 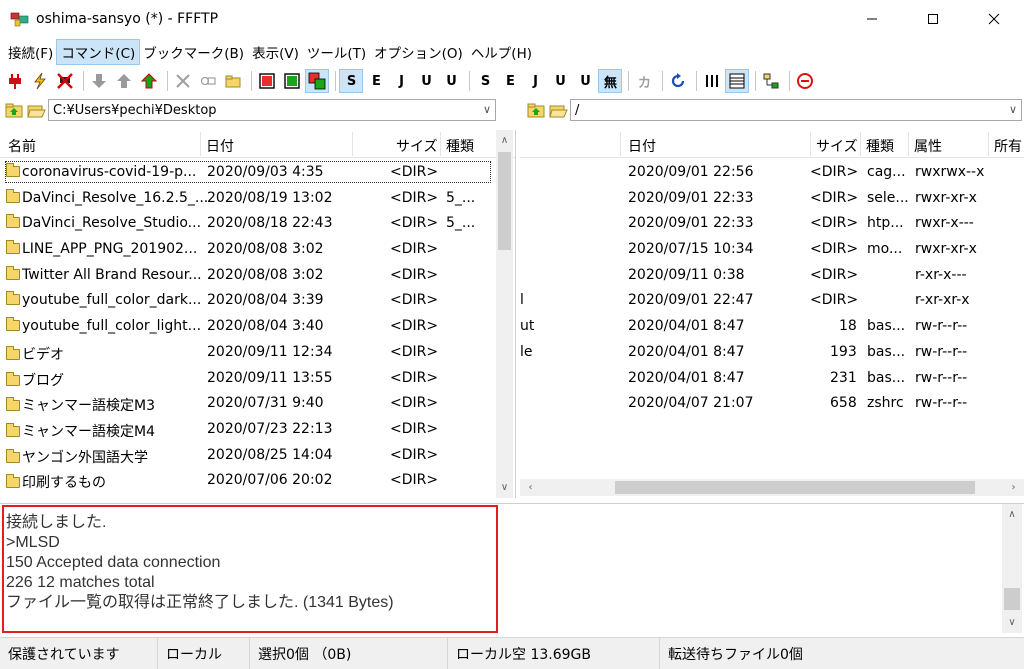 I want to click on remote-jis-button: J, so click(x=535, y=81).